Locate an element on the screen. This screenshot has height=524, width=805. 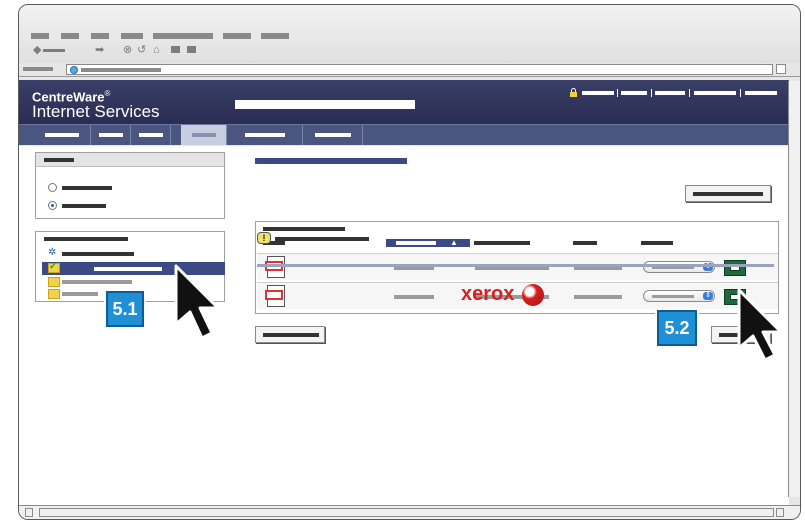
window-resize-button is located at coordinates (781, 69).